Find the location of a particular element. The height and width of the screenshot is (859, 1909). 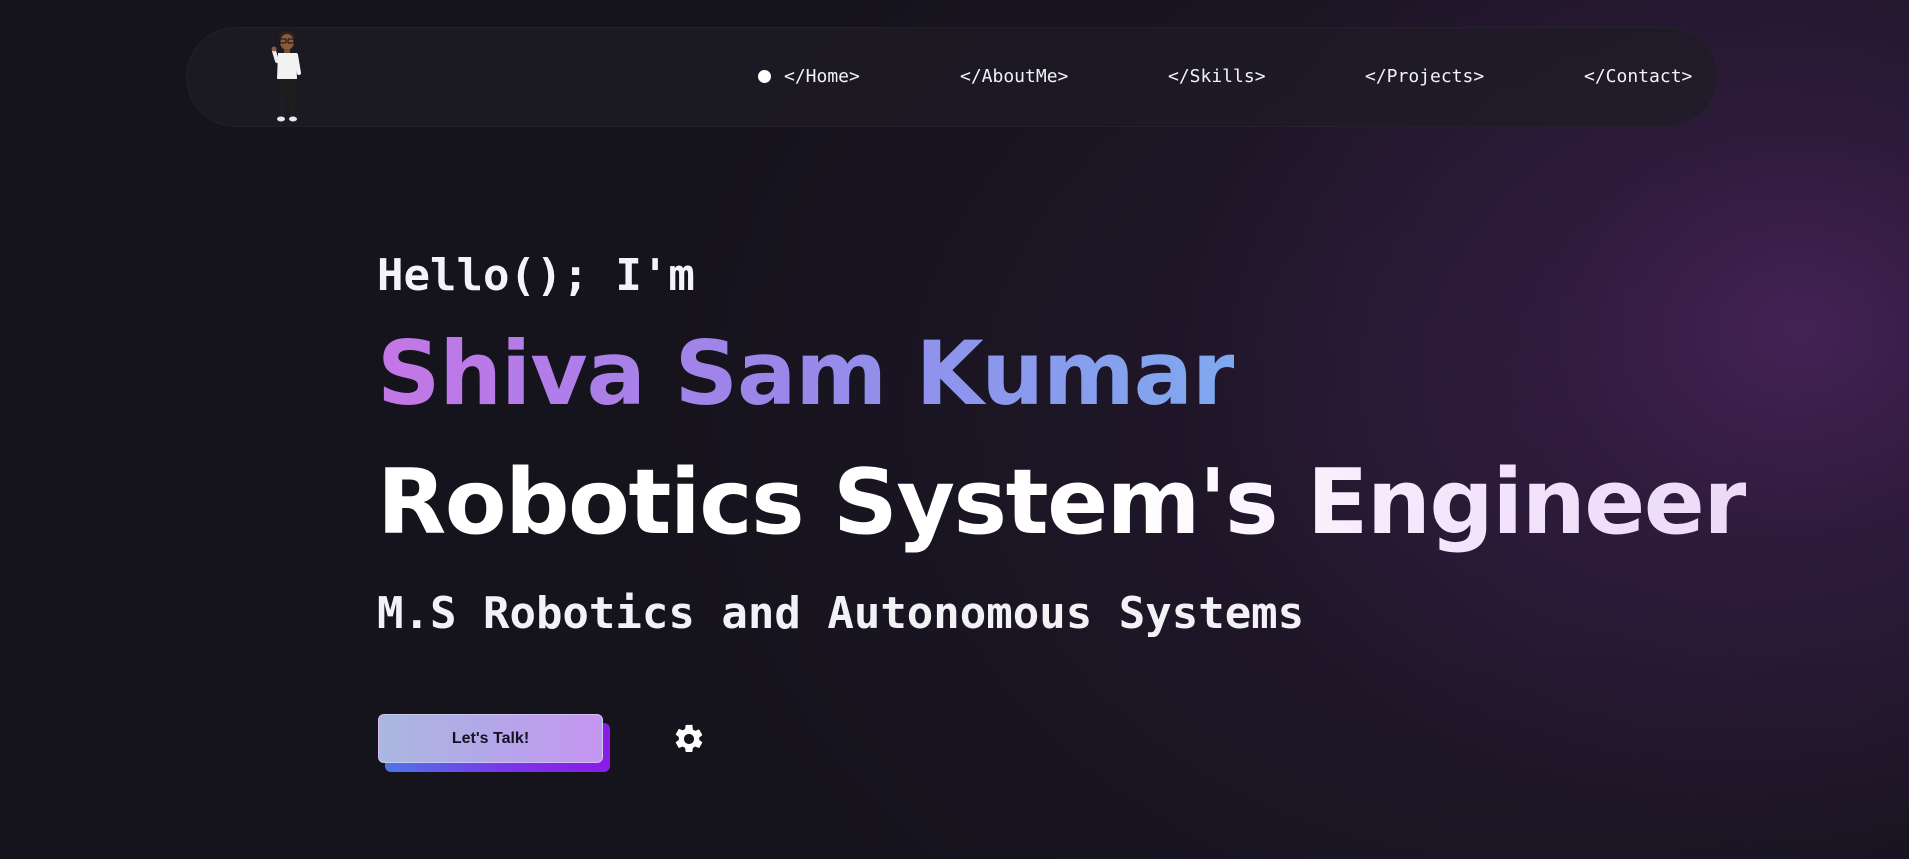

cta-container: Let's Talk! is located at coordinates (494, 743).